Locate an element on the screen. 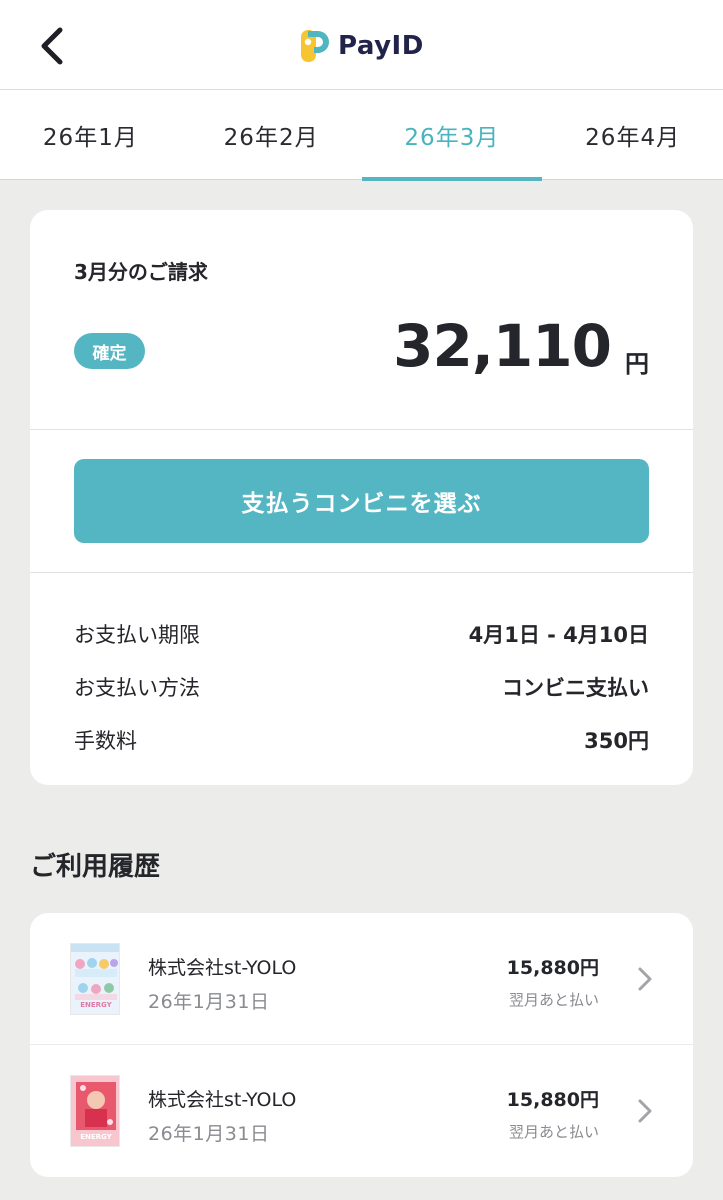  chevron-left-icon is located at coordinates (52, 46).